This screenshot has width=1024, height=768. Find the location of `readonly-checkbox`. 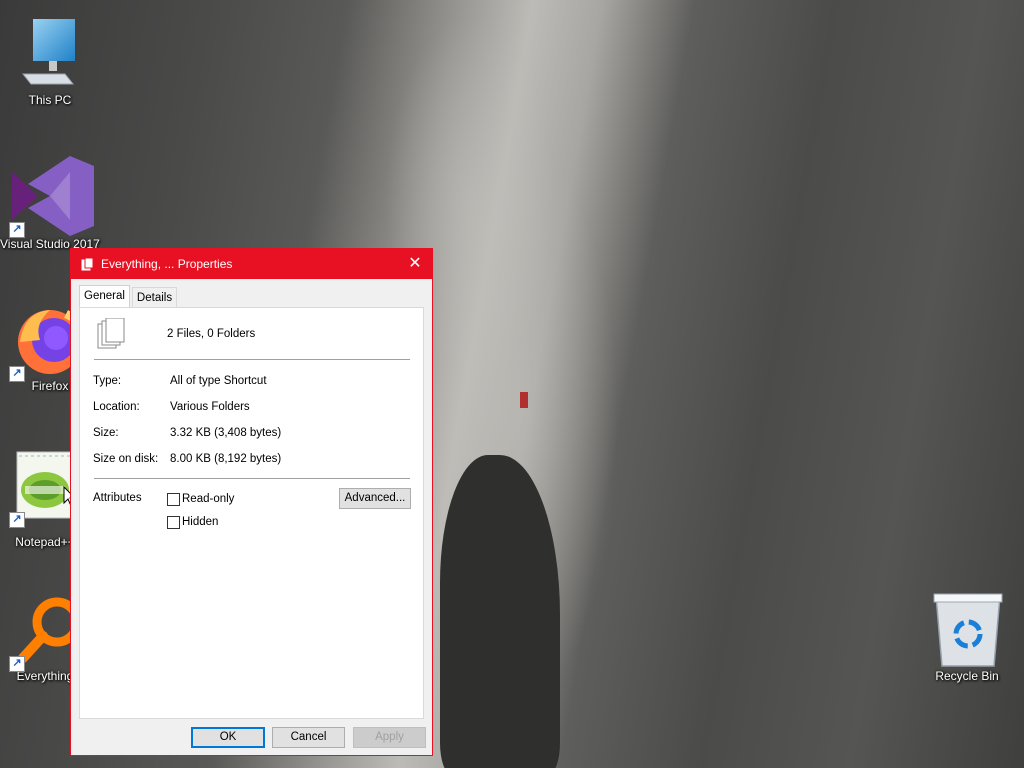

readonly-checkbox is located at coordinates (173, 499).